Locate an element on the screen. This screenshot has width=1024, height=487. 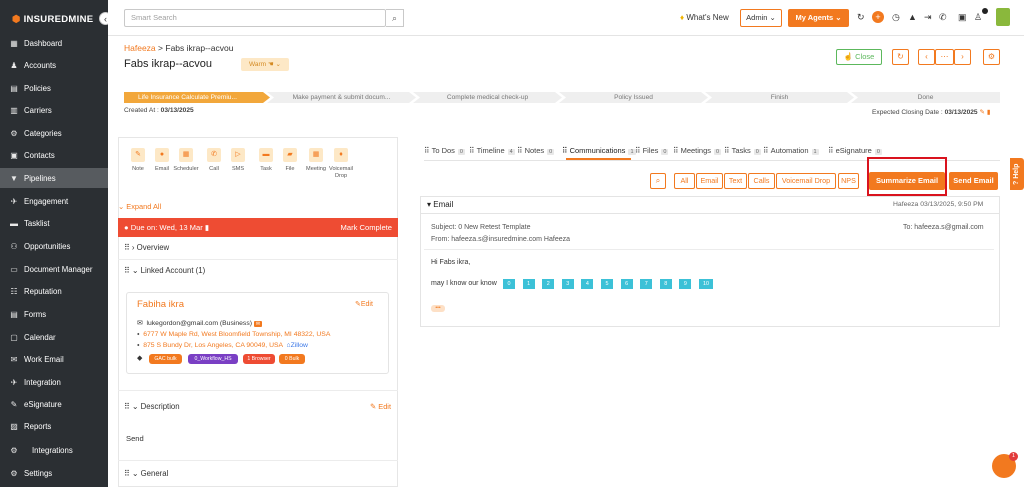
sidebar-item-esignature: ✎ eSignature is located at coordinates (54, 404).